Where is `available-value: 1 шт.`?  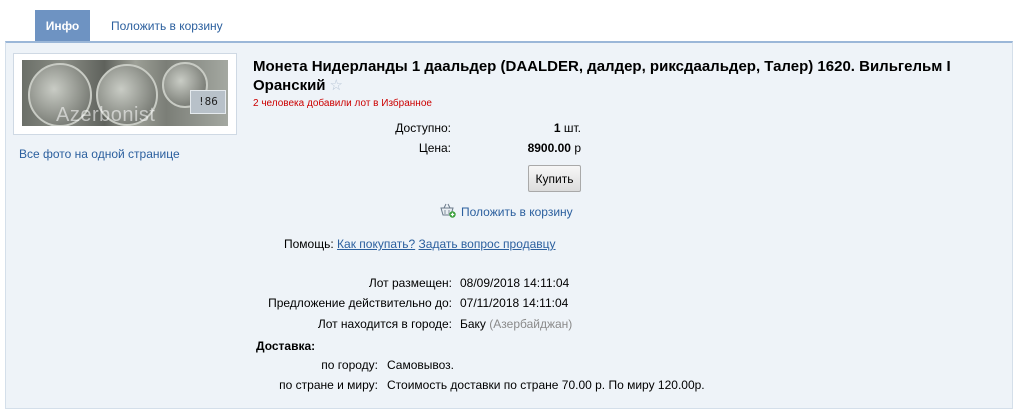
available-value: 1 шт. is located at coordinates (550, 128).